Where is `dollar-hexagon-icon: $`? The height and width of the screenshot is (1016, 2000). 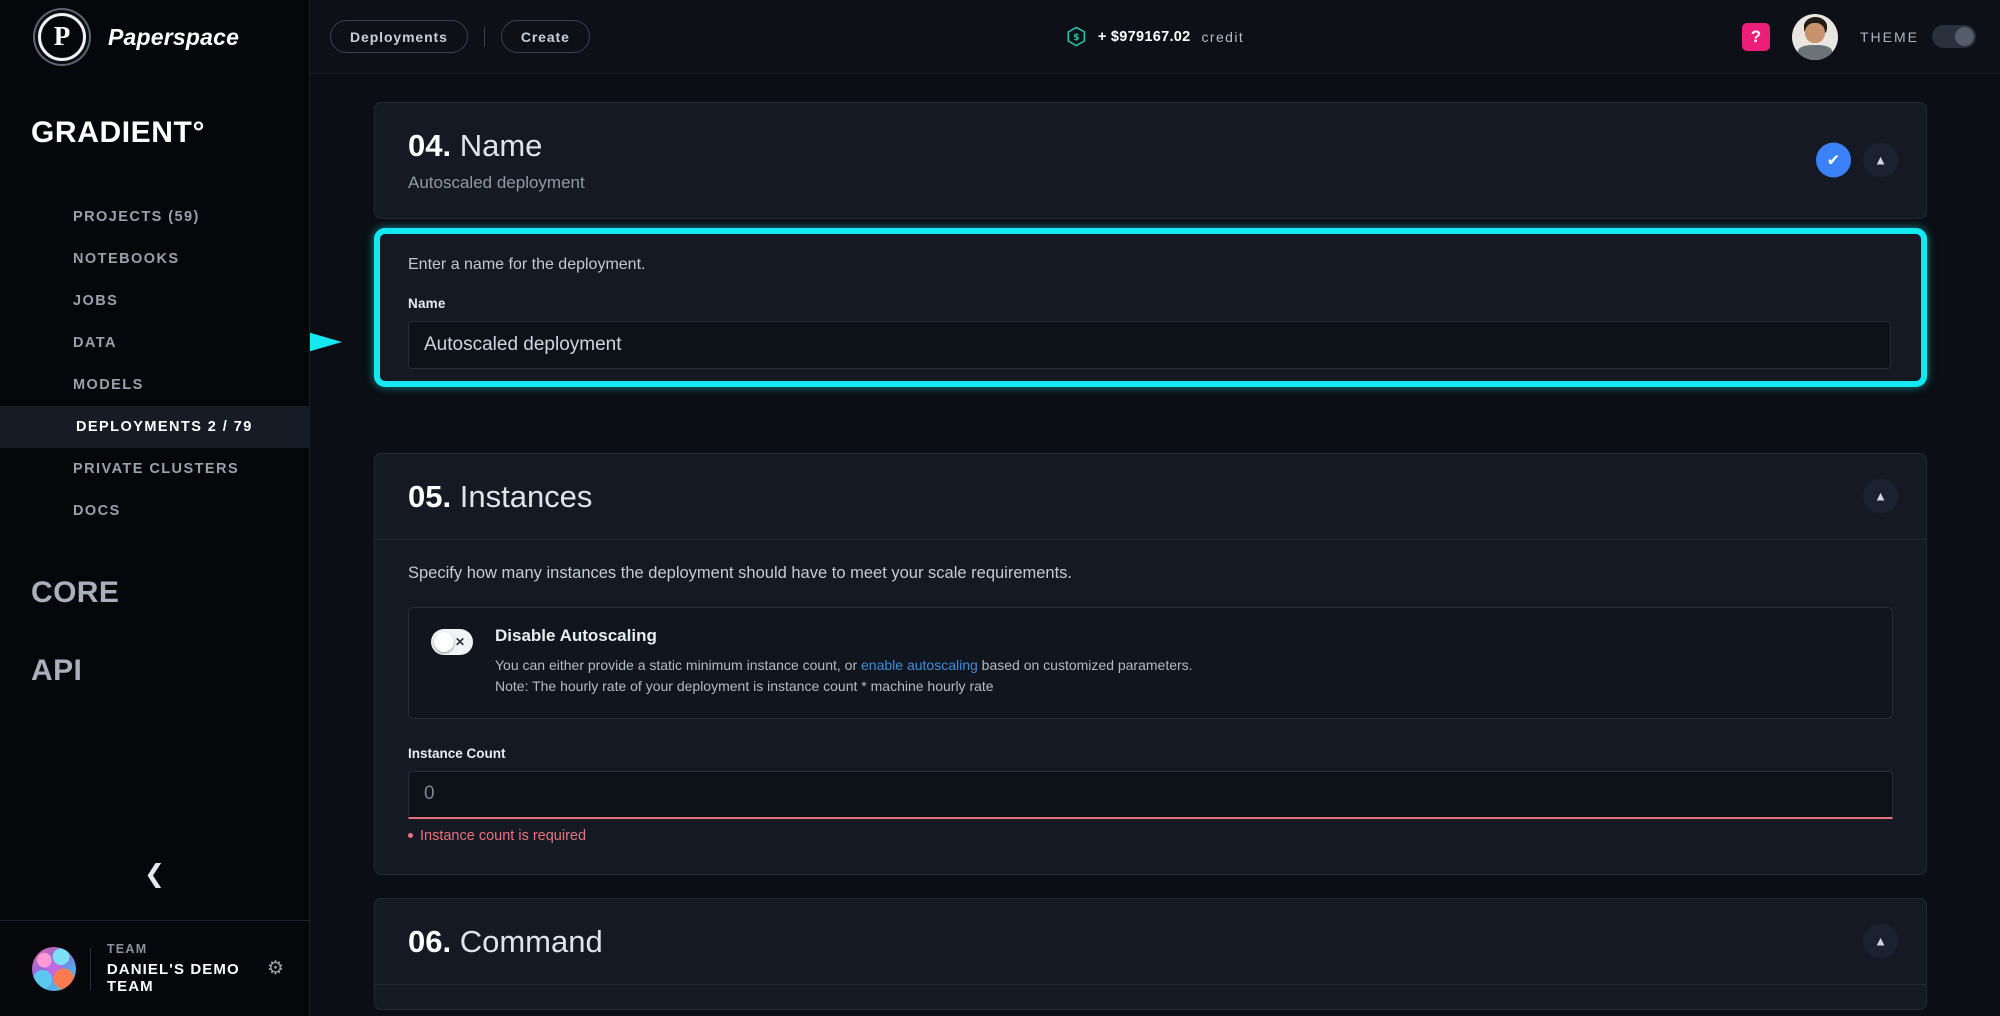 dollar-hexagon-icon: $ is located at coordinates (1076, 36).